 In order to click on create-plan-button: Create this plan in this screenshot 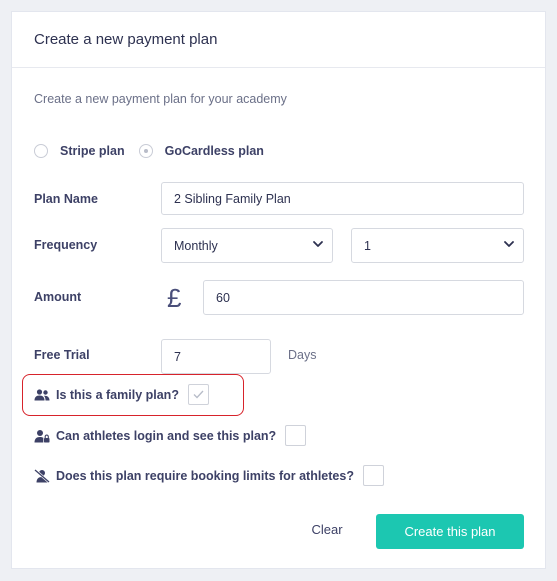, I will do `click(450, 531)`.